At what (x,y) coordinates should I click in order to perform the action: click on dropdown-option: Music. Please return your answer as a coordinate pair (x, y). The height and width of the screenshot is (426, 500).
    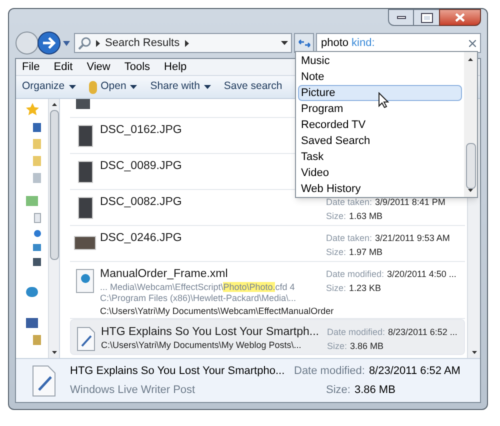
    Looking at the image, I should click on (380, 61).